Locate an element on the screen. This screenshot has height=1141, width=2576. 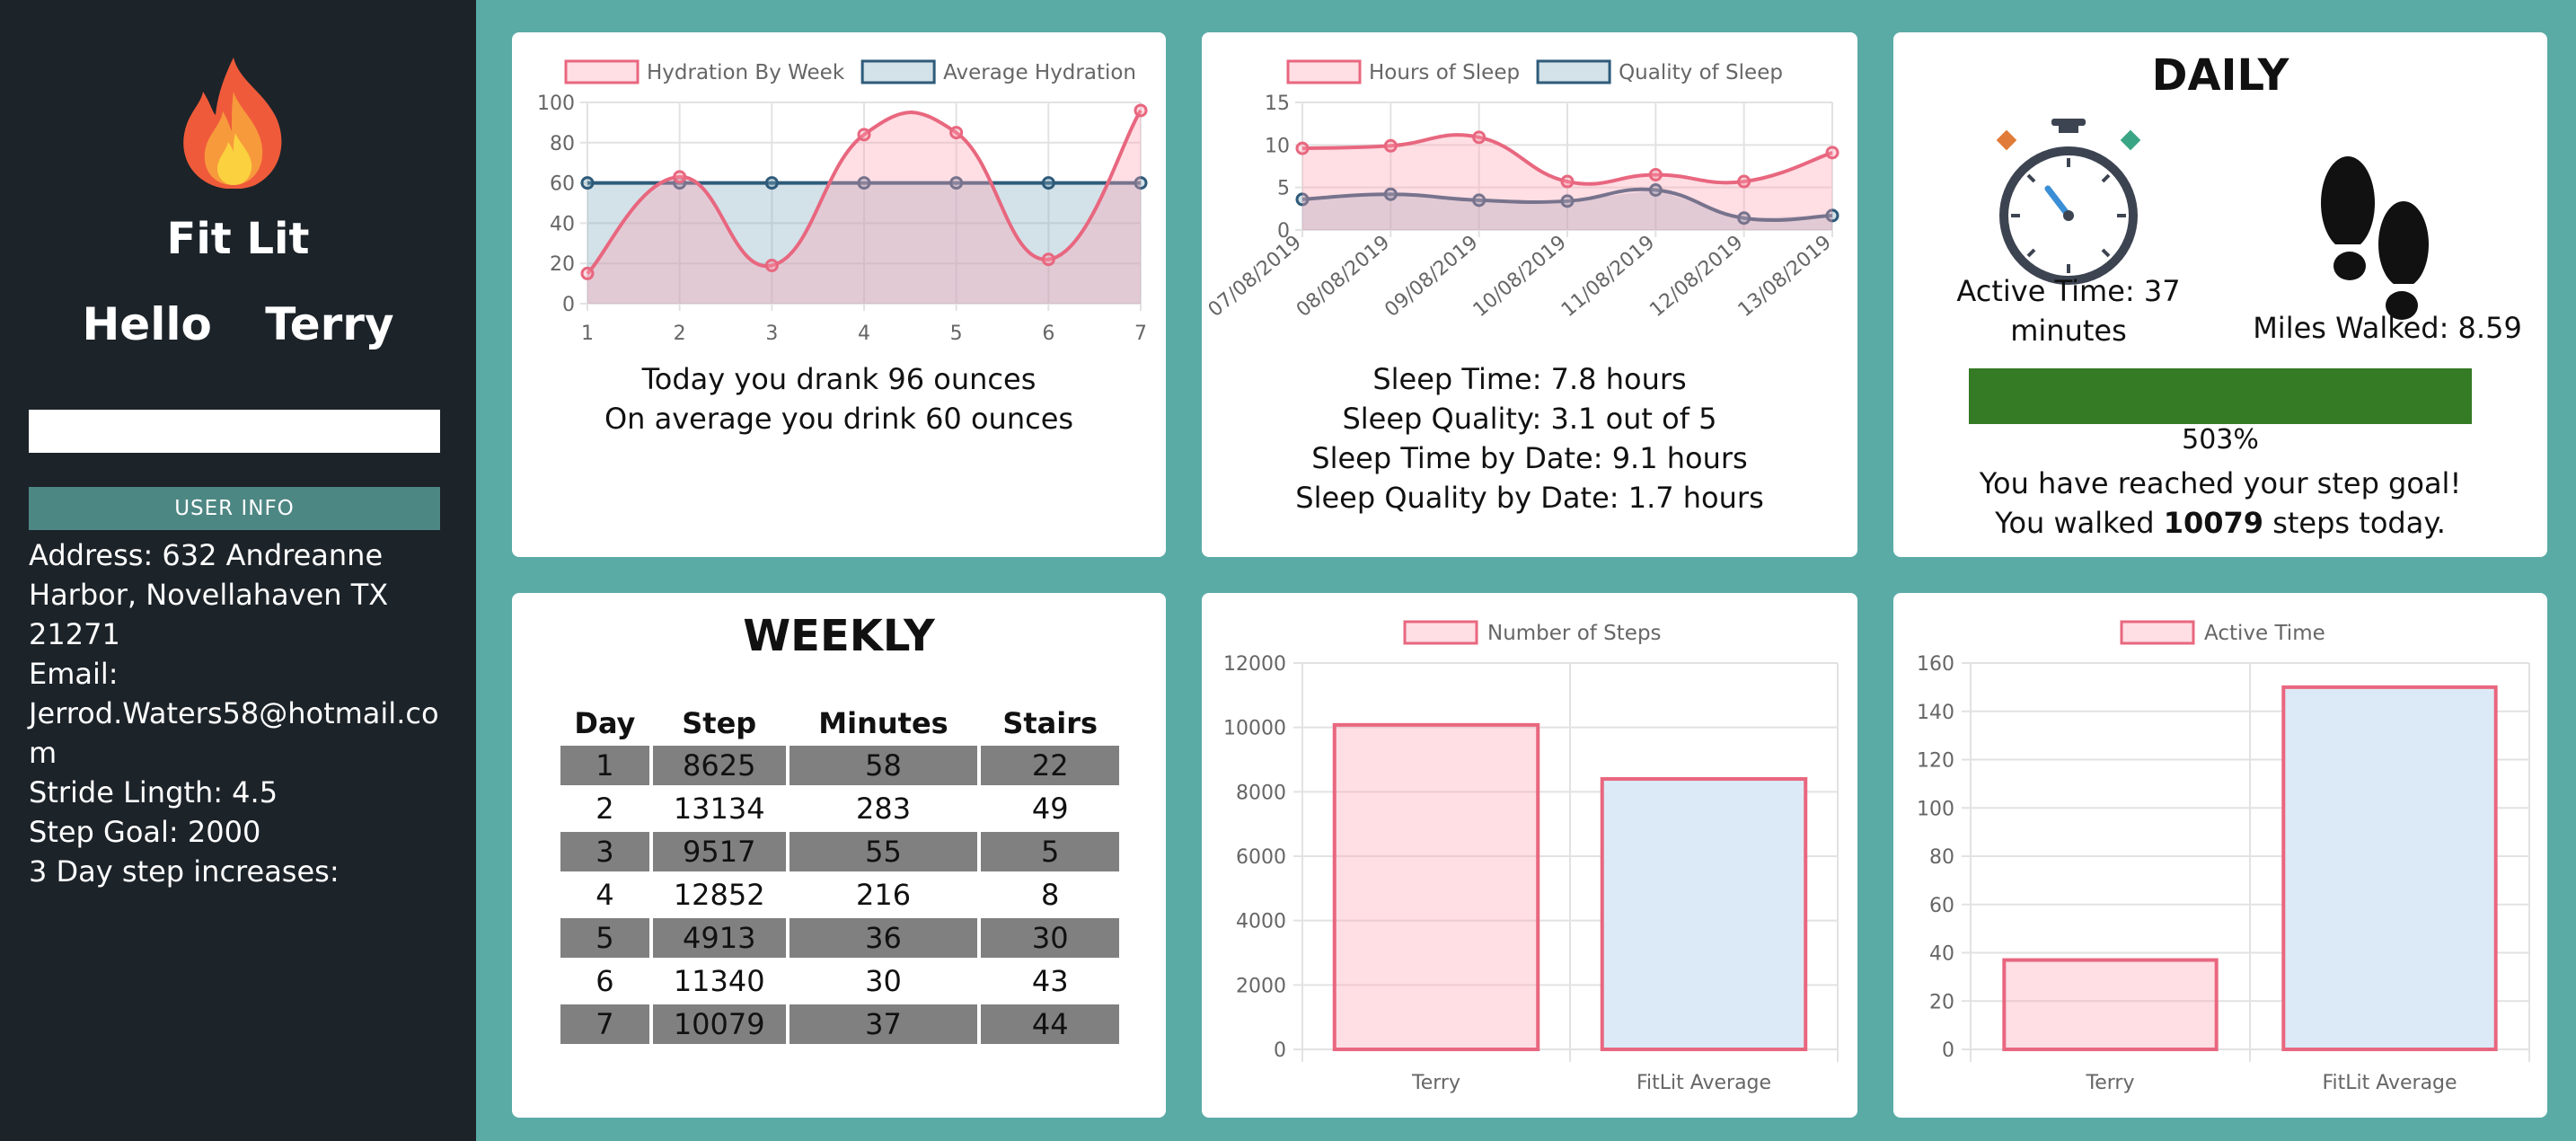
x-tick-label: 12/08/2019 is located at coordinates (1696, 276).